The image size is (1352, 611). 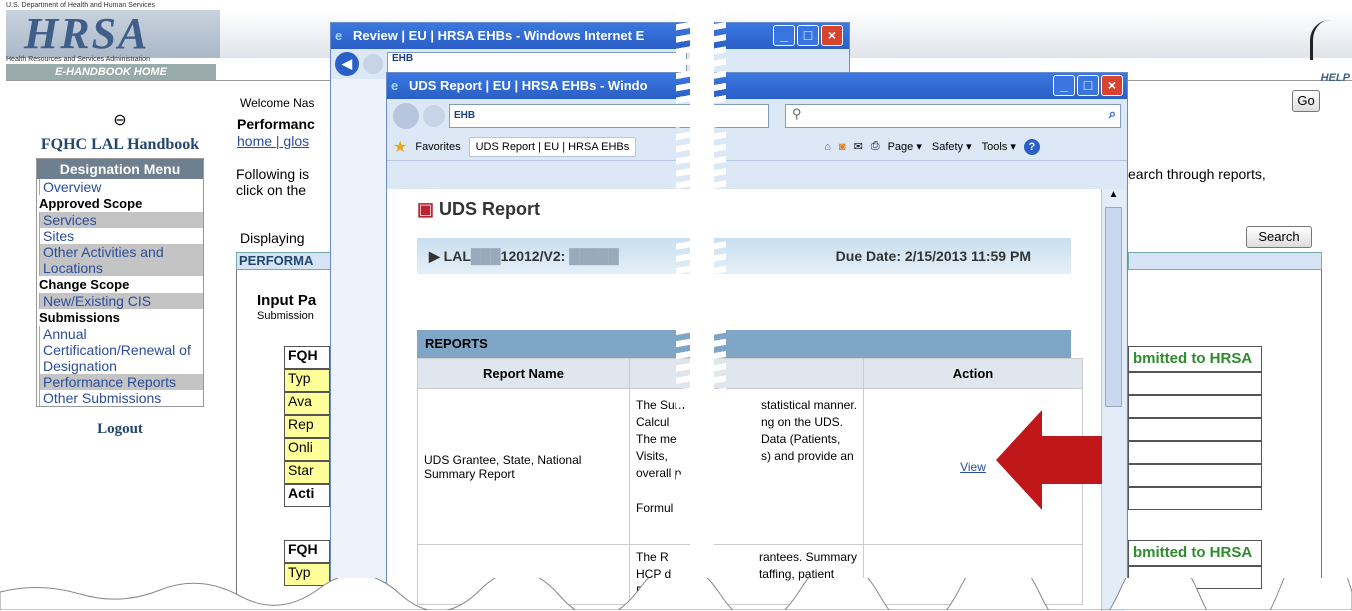 What do you see at coordinates (1195, 553) in the screenshot?
I see `submitted-header-2: bmitted to HRSA` at bounding box center [1195, 553].